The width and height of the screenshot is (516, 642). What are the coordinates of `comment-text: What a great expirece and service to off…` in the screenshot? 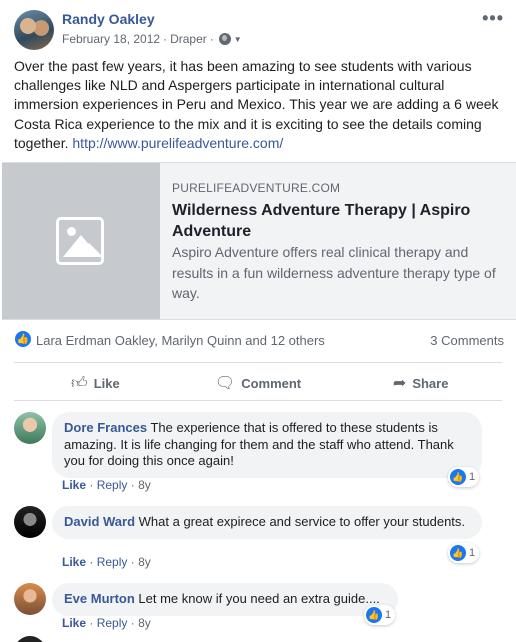 It's located at (302, 521).